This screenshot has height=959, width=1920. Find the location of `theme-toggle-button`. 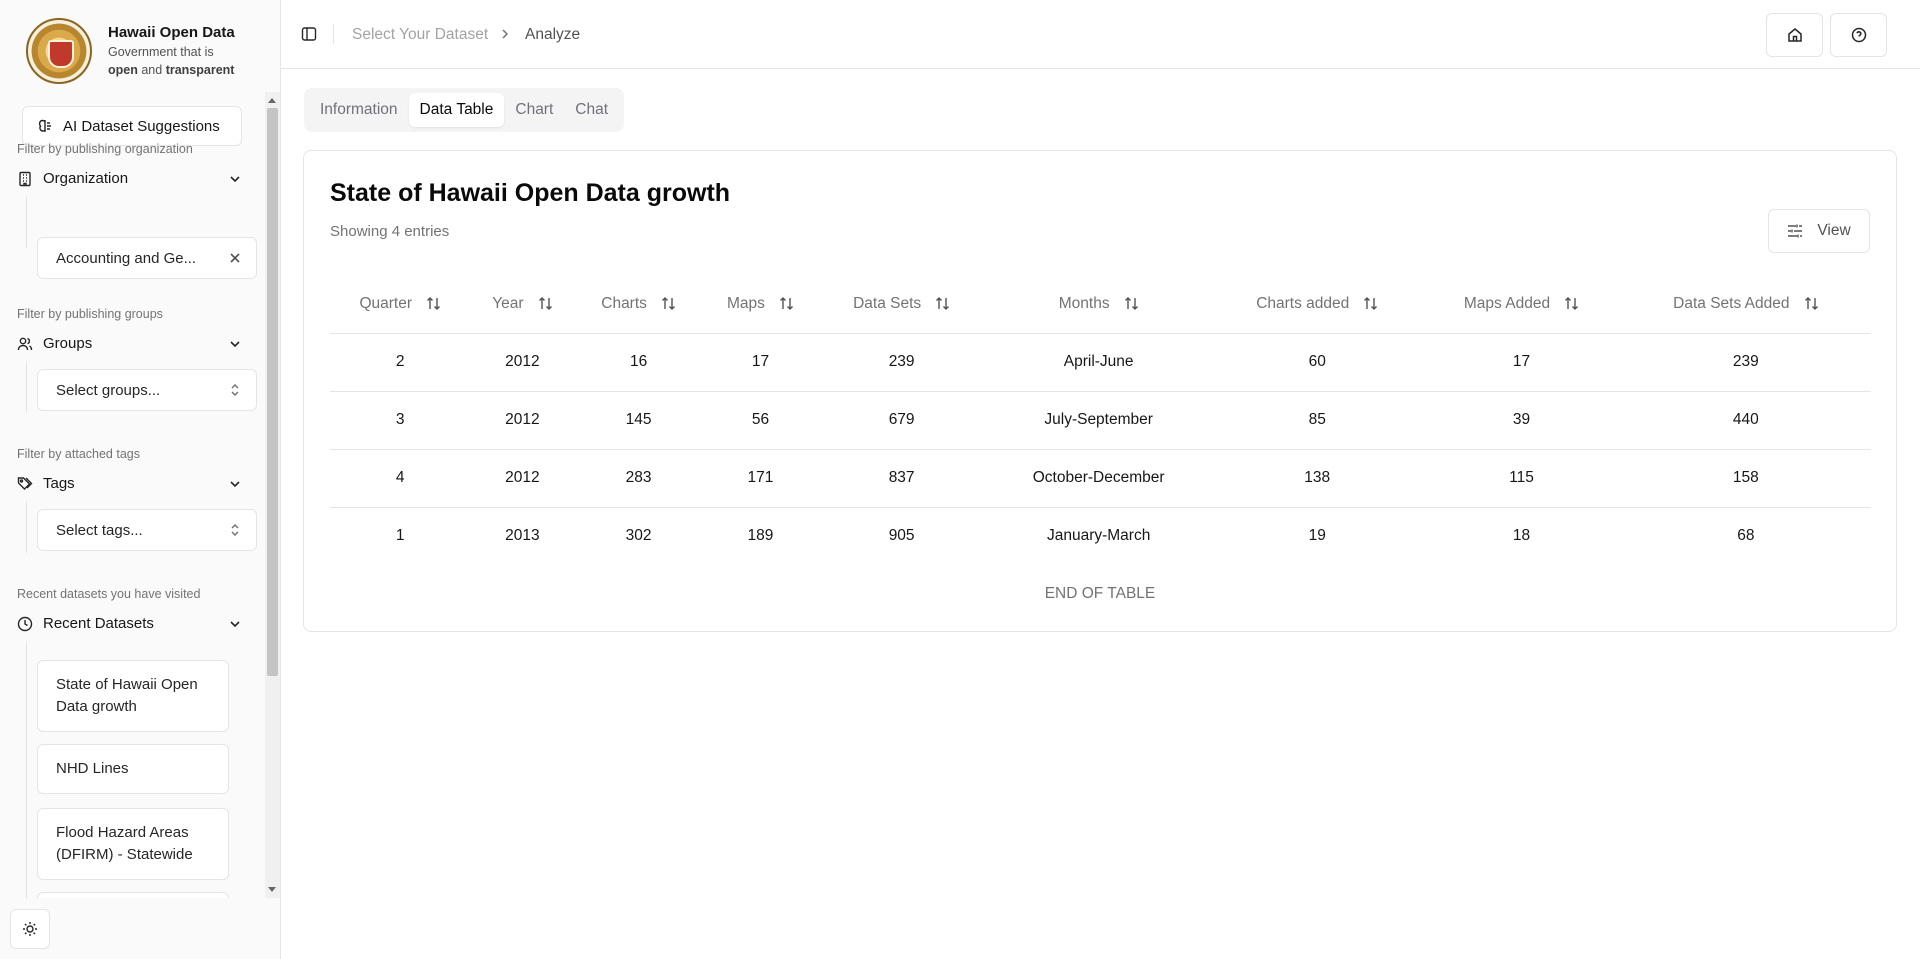

theme-toggle-button is located at coordinates (30, 929).